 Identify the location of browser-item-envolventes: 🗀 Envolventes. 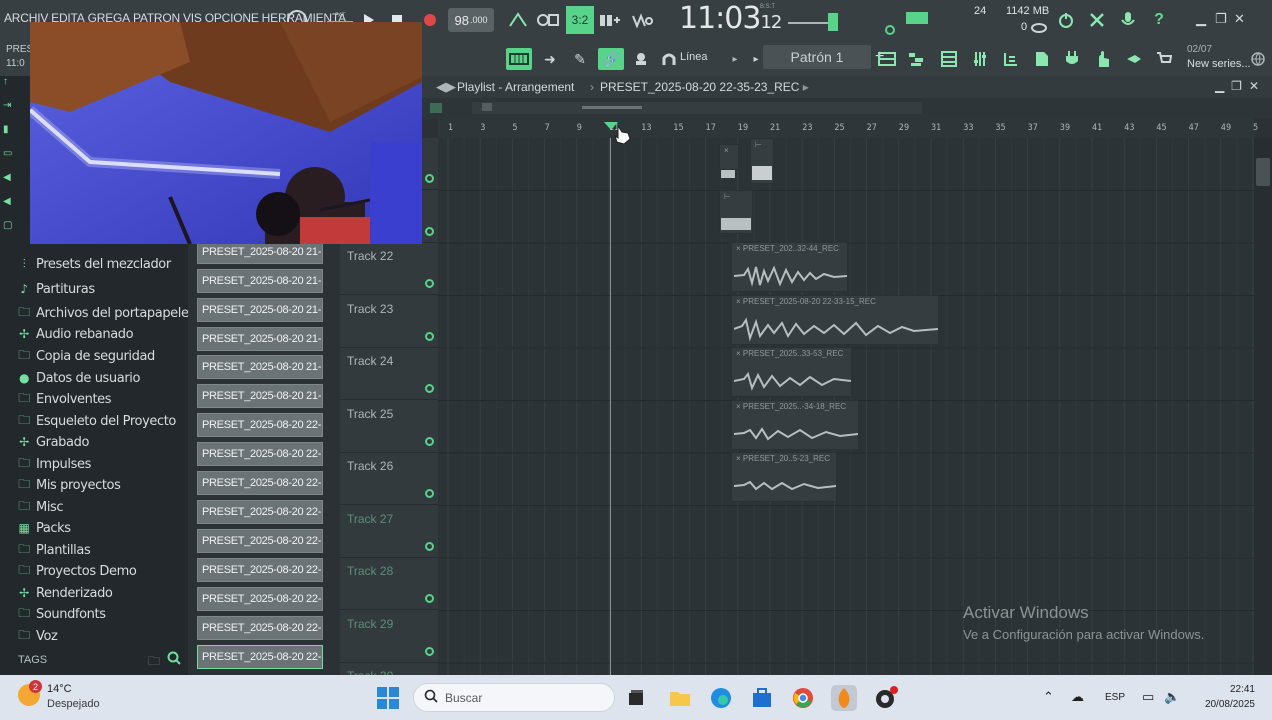
(63, 399).